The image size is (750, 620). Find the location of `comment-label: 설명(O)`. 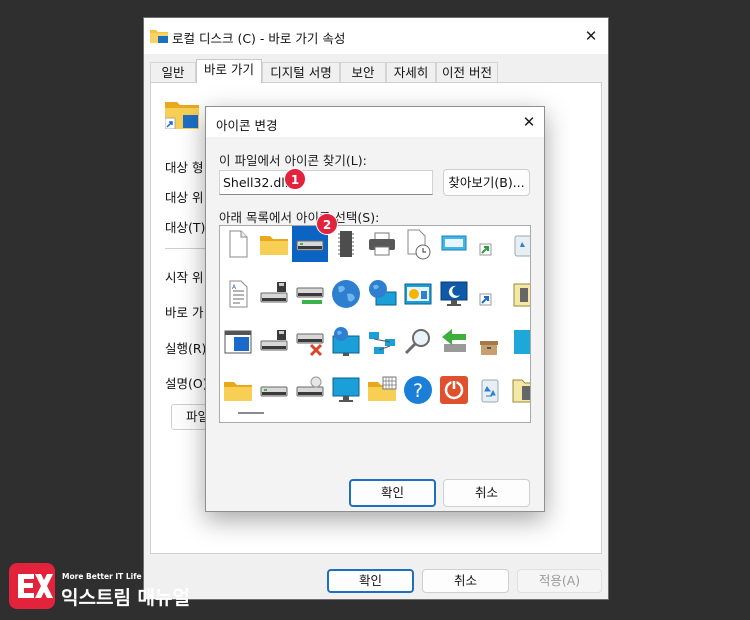

comment-label: 설명(O) is located at coordinates (186, 383).